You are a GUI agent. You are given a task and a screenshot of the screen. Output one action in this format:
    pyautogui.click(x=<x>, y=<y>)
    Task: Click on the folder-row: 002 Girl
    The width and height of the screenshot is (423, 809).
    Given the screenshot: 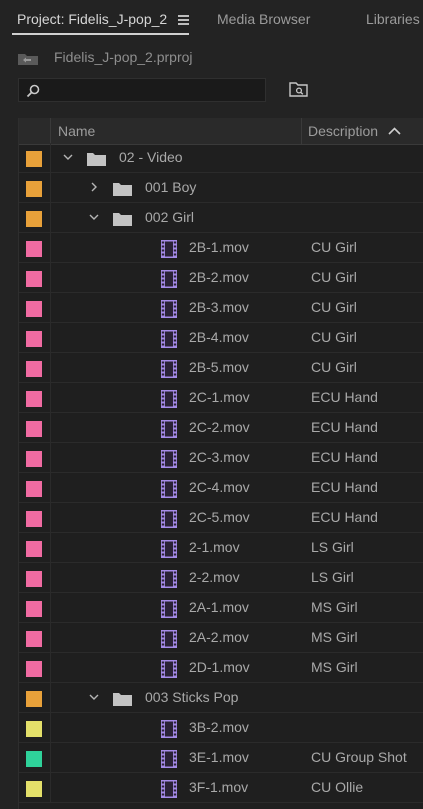 What is the action you would take?
    pyautogui.click(x=221, y=218)
    